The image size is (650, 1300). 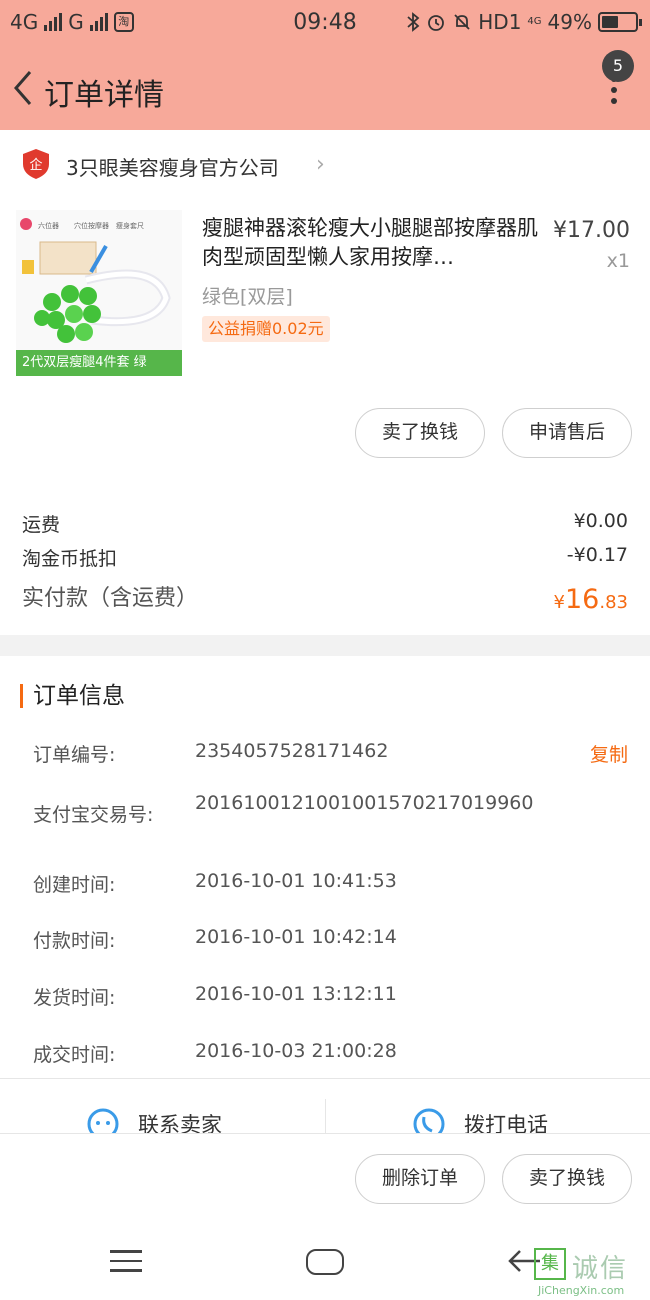 I want to click on small-4g-label: 4G, so click(x=534, y=21).